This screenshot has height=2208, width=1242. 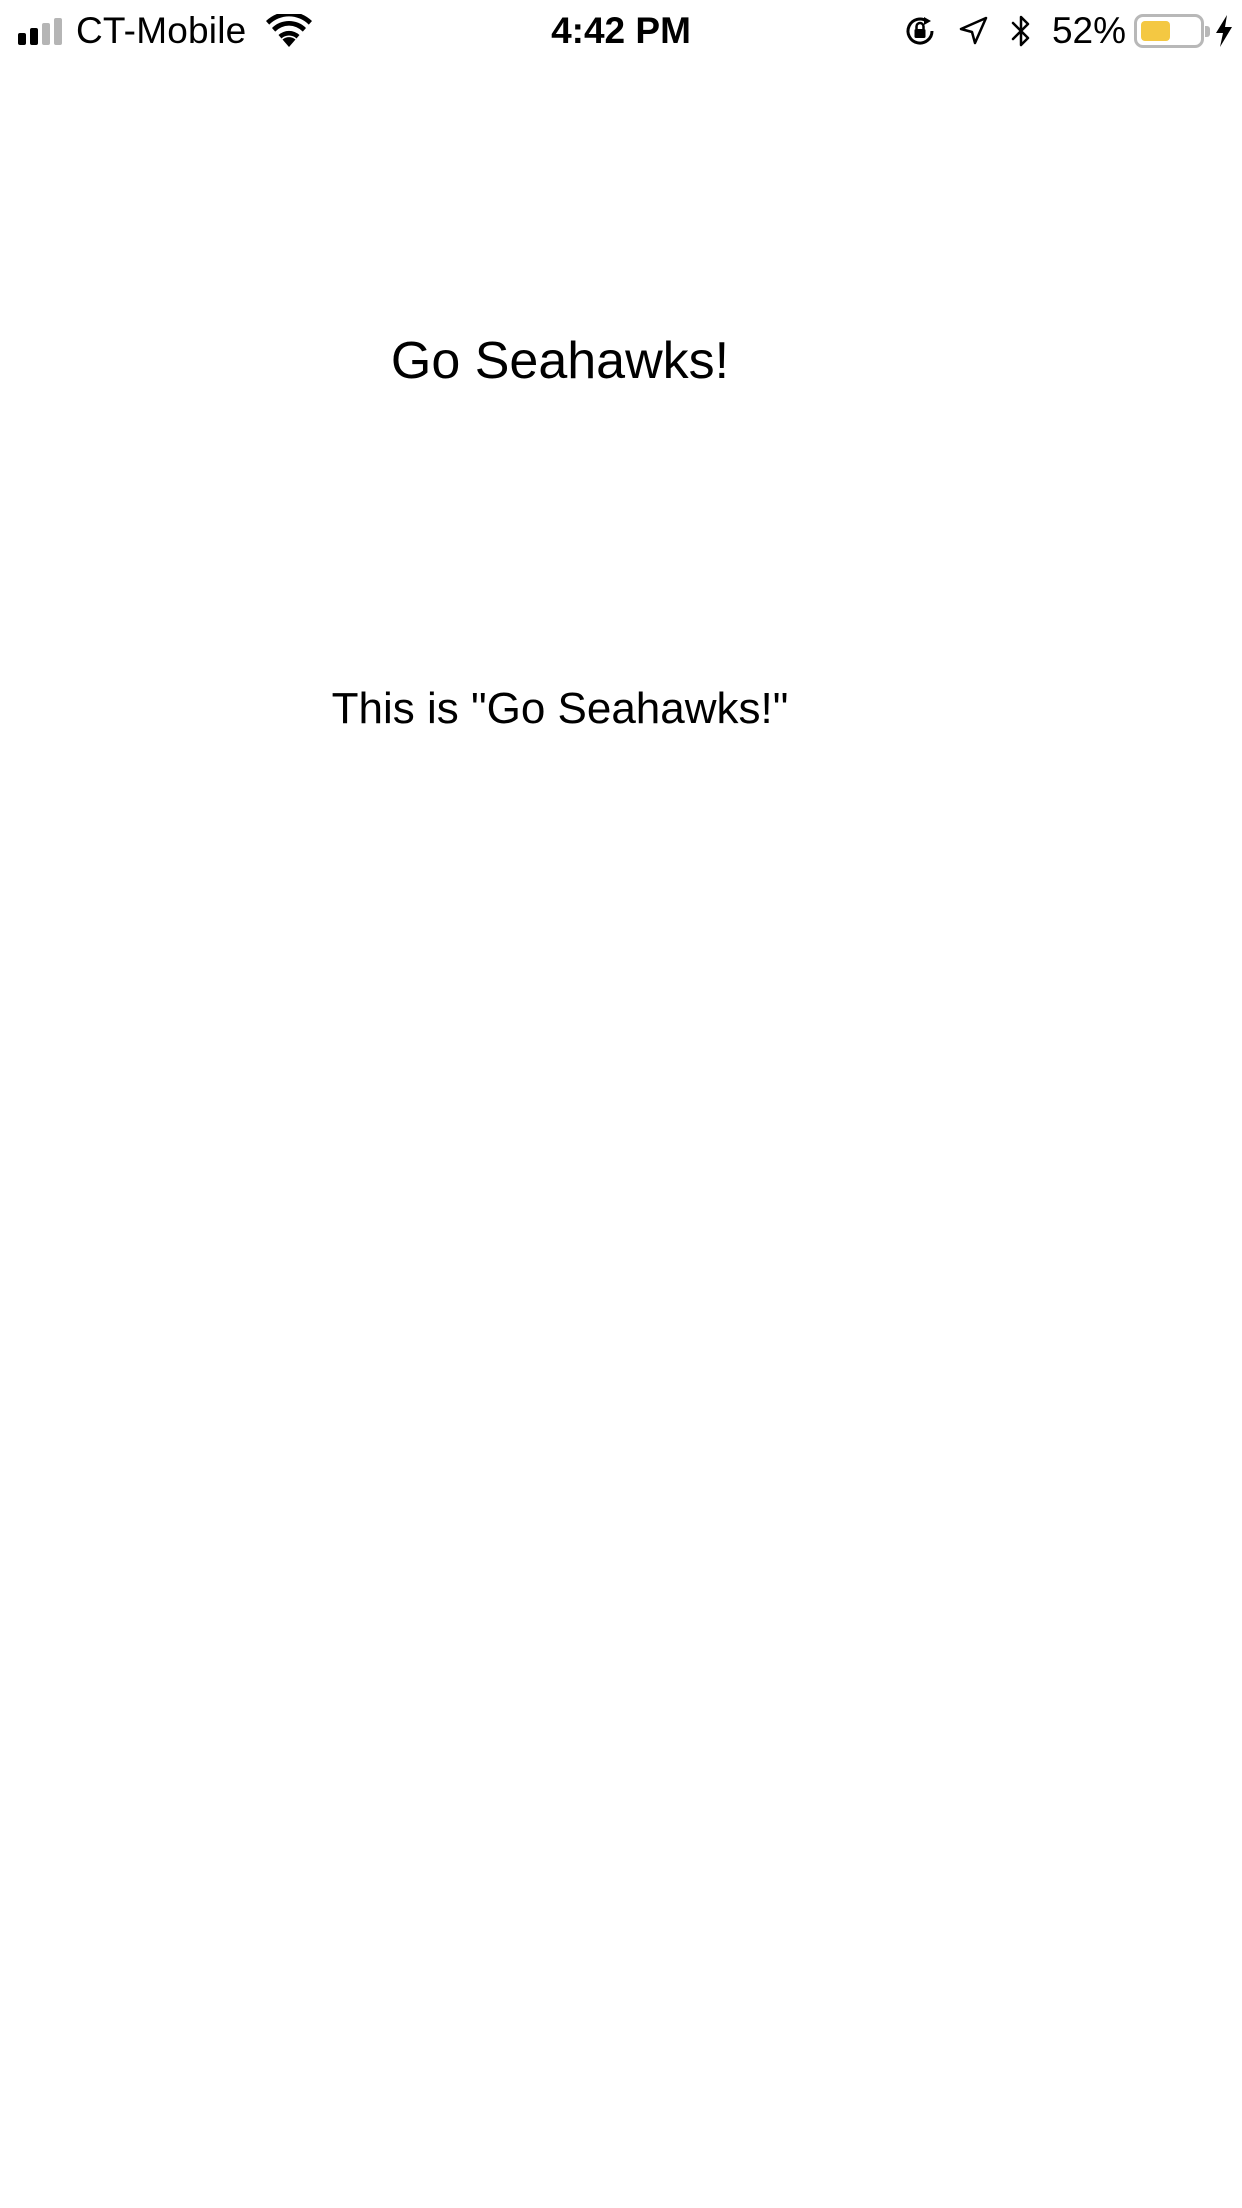 I want to click on bluetooth-icon, so click(x=1020, y=31).